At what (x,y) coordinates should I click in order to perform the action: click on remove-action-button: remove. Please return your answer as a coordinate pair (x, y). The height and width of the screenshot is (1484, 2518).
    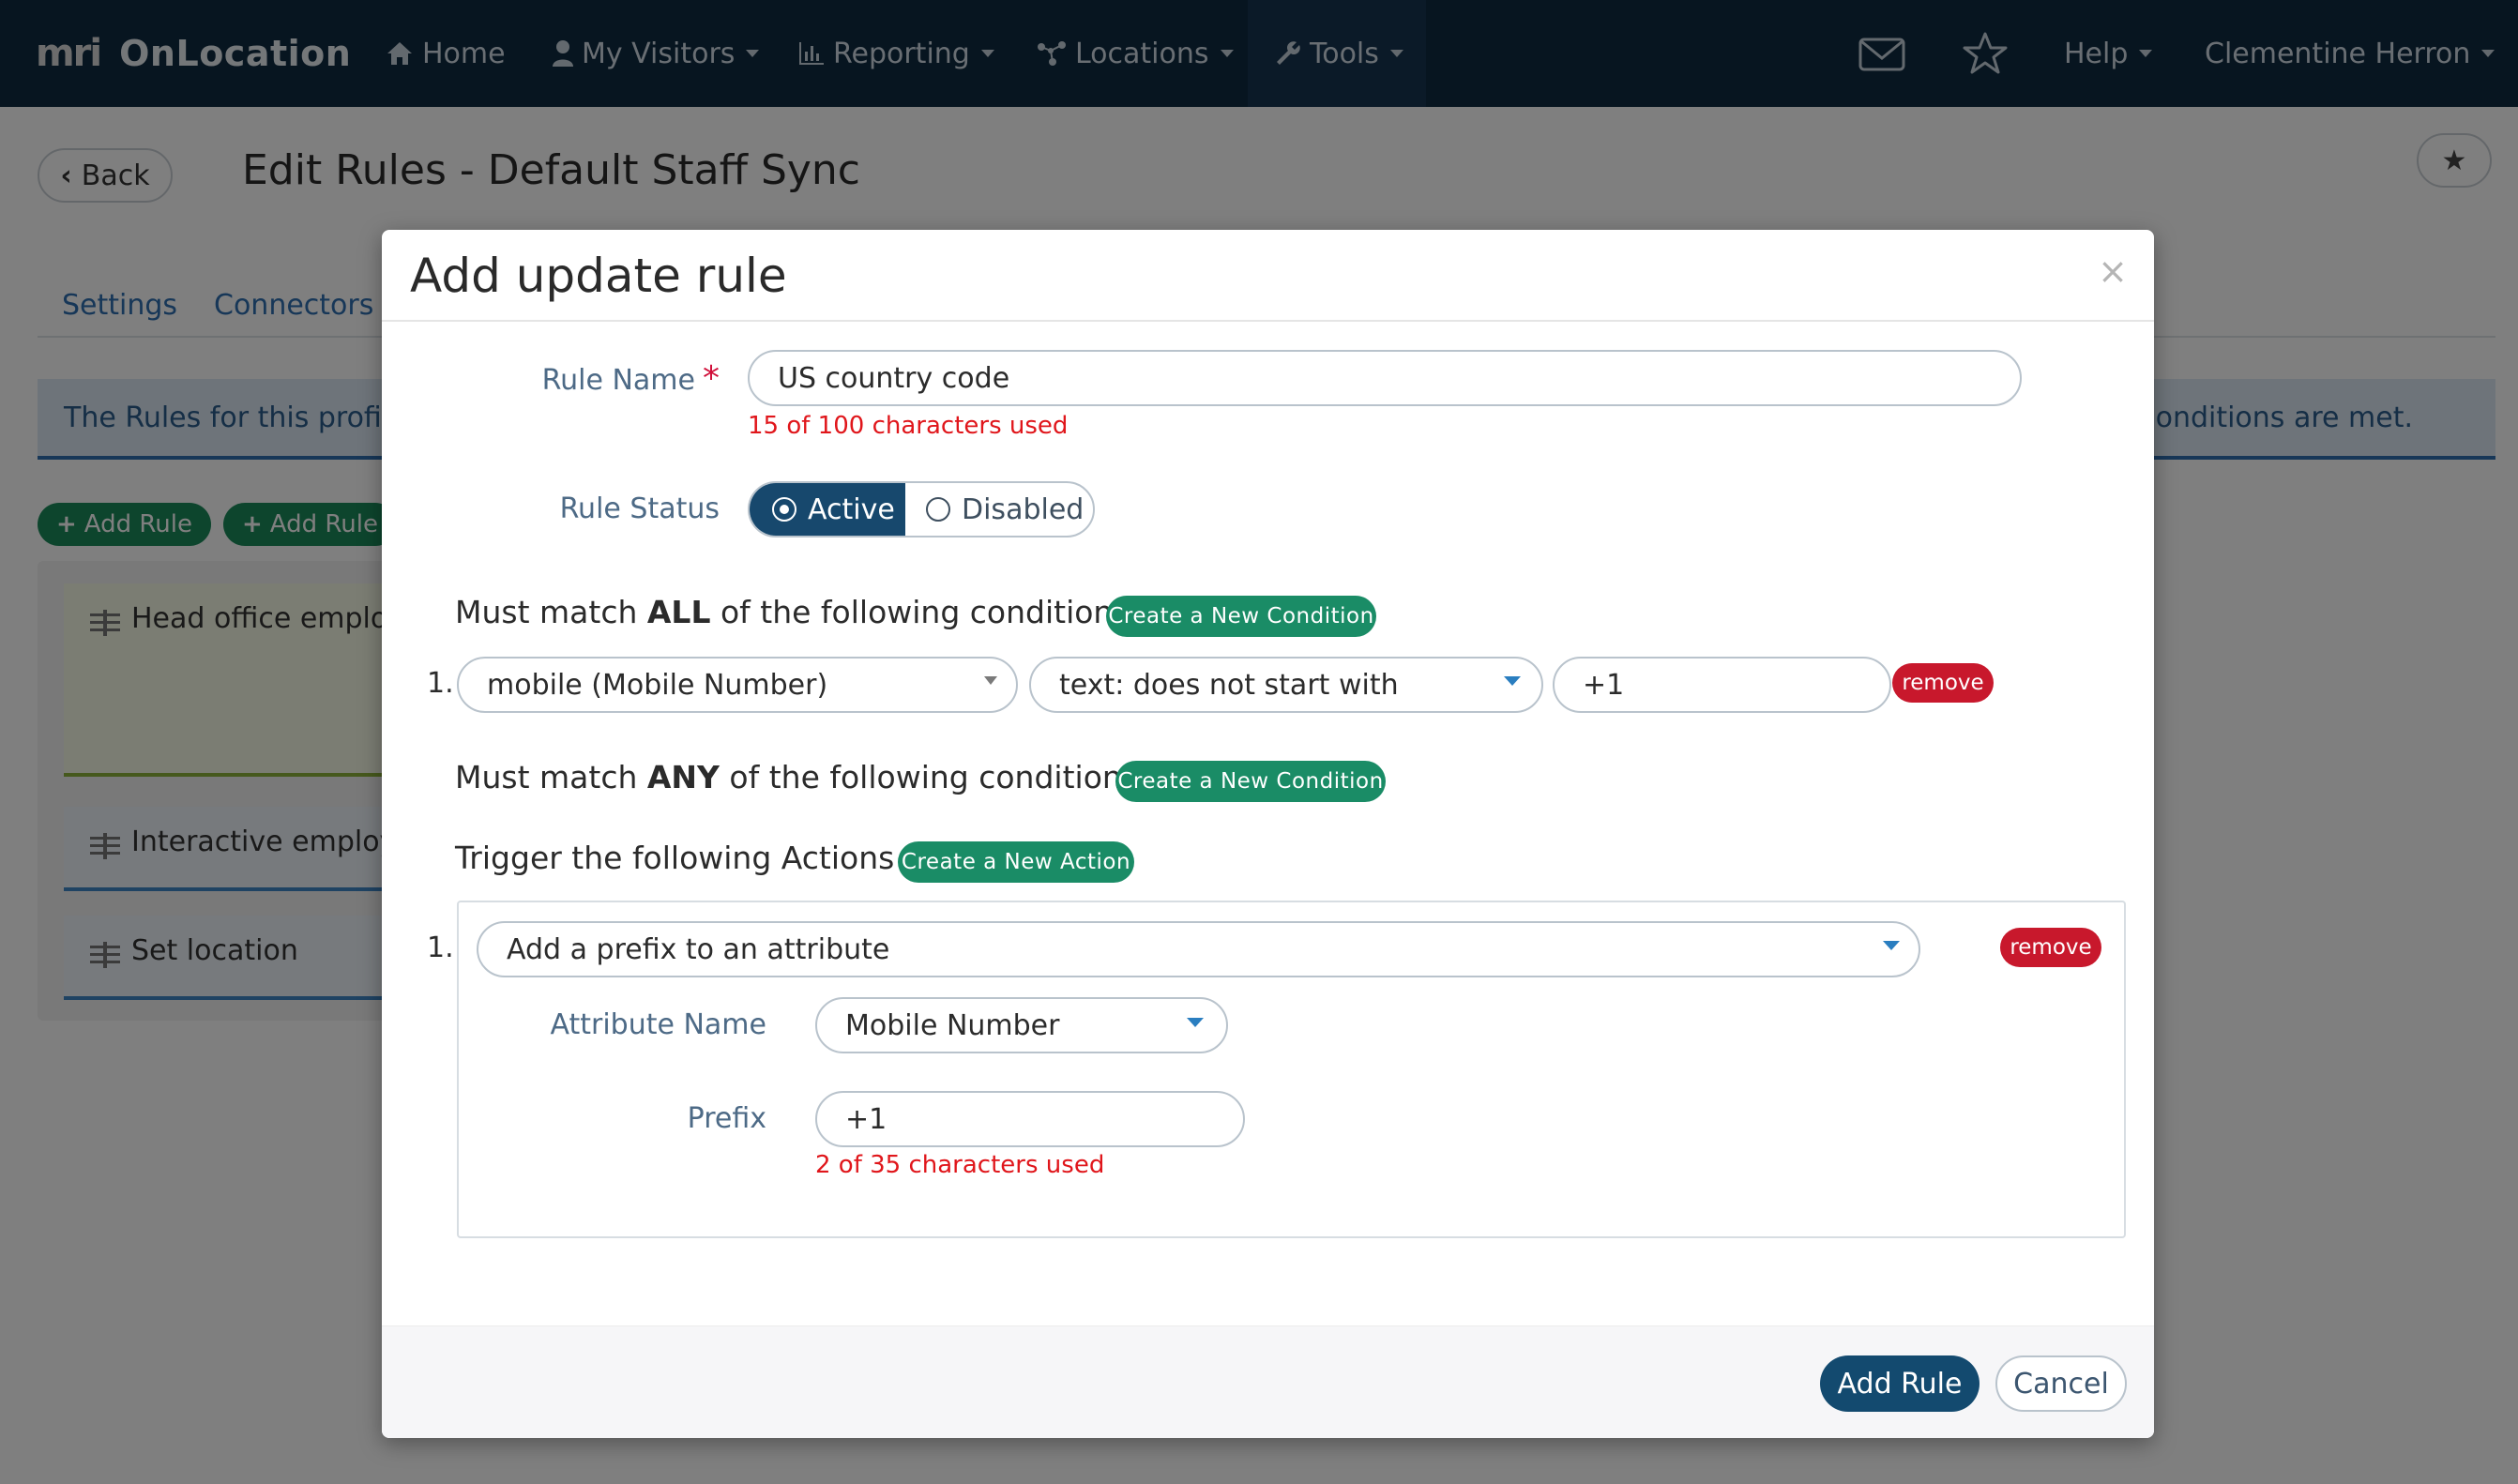
    Looking at the image, I should click on (2051, 948).